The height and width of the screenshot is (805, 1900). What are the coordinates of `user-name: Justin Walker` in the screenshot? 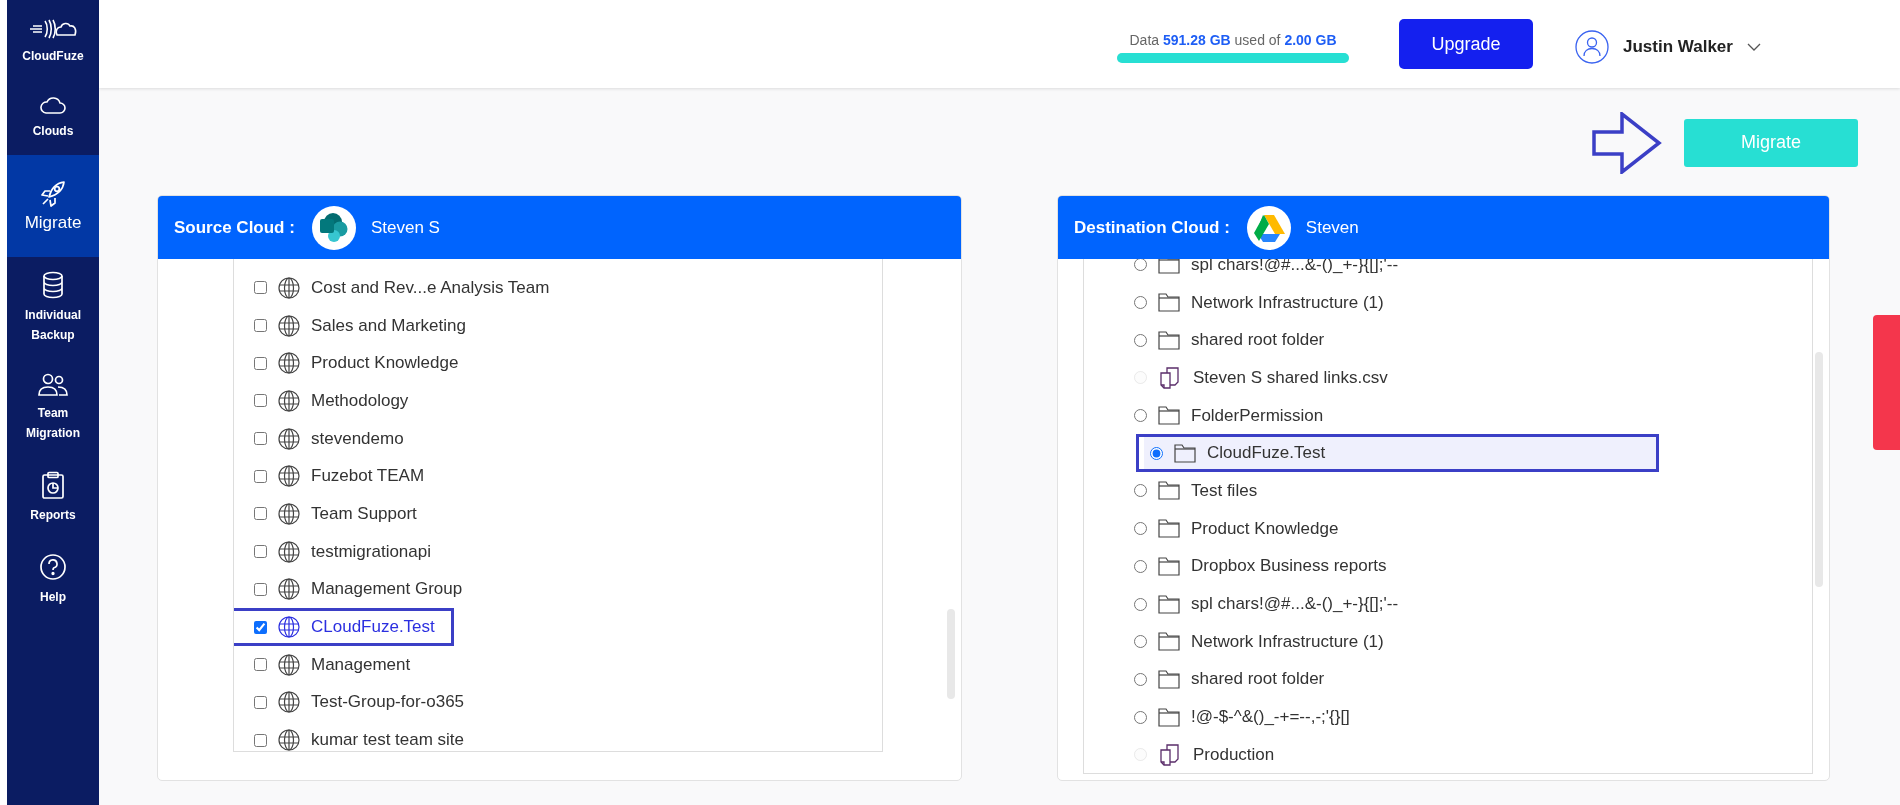 It's located at (1678, 47).